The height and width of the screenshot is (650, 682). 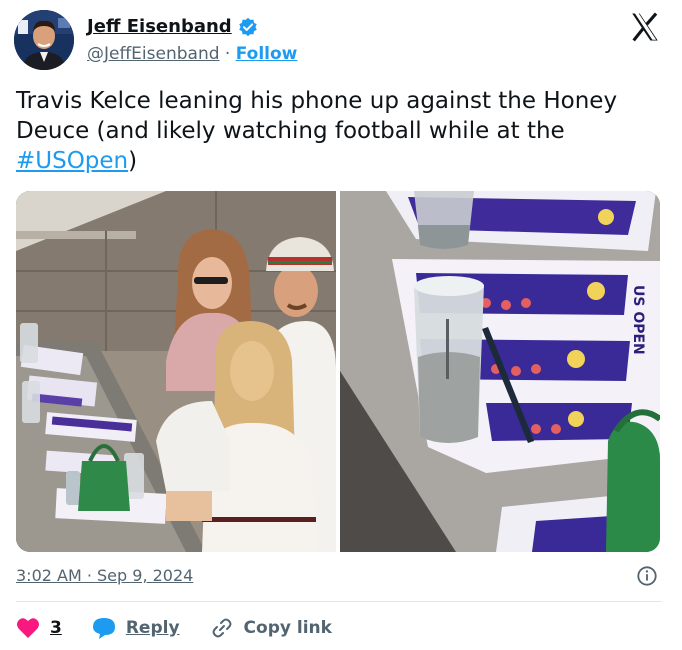 What do you see at coordinates (104, 575) in the screenshot?
I see `timestamp-link: 3:02 AM · Sep 9, 2024` at bounding box center [104, 575].